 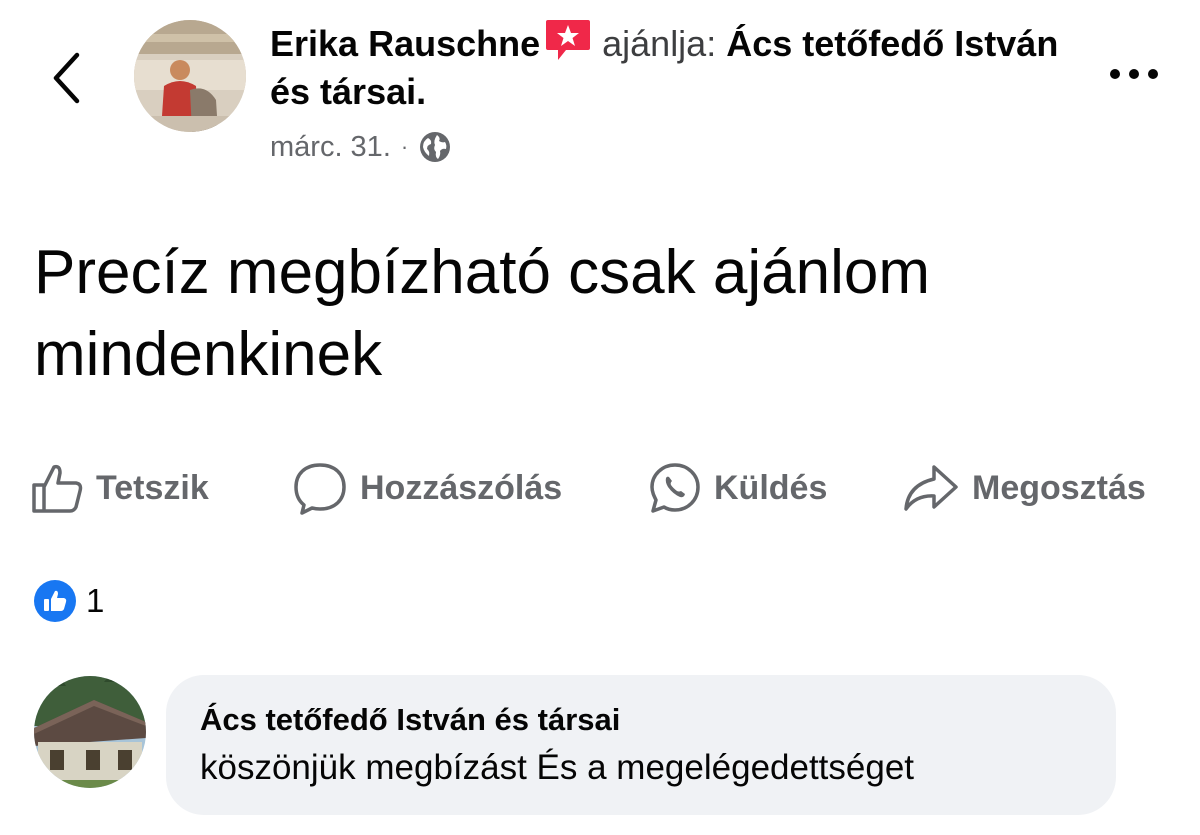 I want to click on avatar-photo, so click(x=190, y=76).